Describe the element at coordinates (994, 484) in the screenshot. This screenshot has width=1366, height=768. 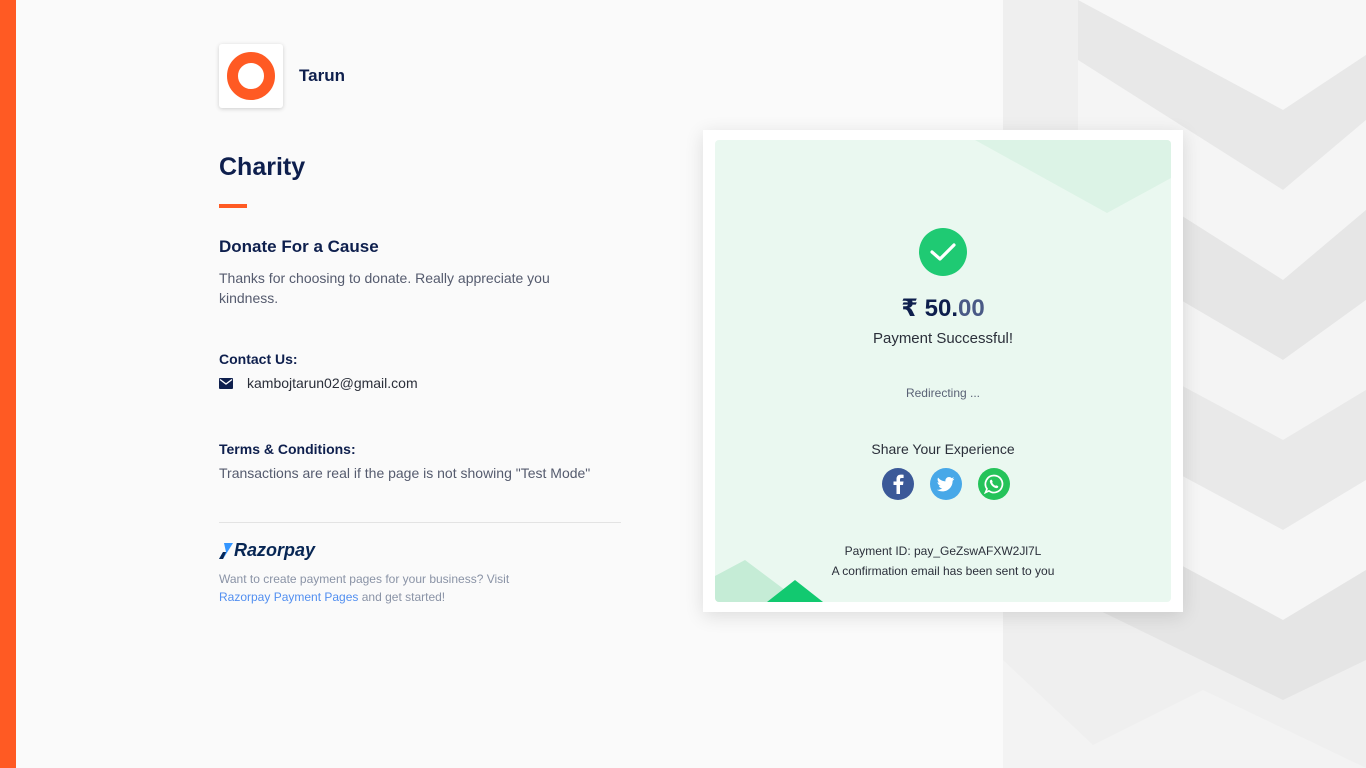
I see `whatsapp-icon` at that location.